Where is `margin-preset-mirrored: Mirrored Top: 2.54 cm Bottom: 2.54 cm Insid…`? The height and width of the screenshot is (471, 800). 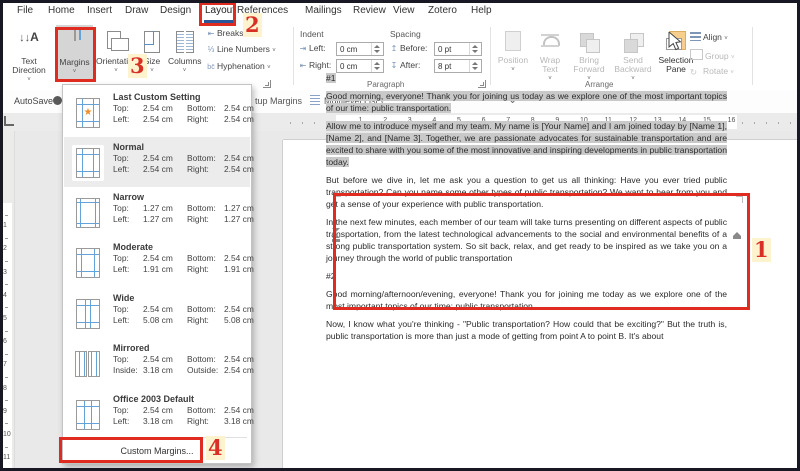 margin-preset-mirrored: Mirrored Top: 2.54 cm Bottom: 2.54 cm Insid… is located at coordinates (159, 363).